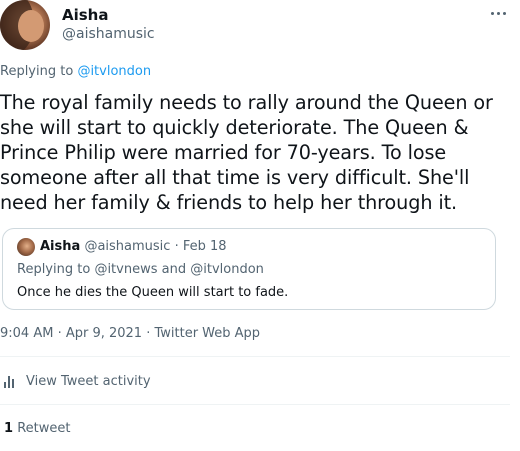 The height and width of the screenshot is (451, 520). Describe the element at coordinates (54, 269) in the screenshot. I see `quoted-replying-prefix: Replying to` at that location.